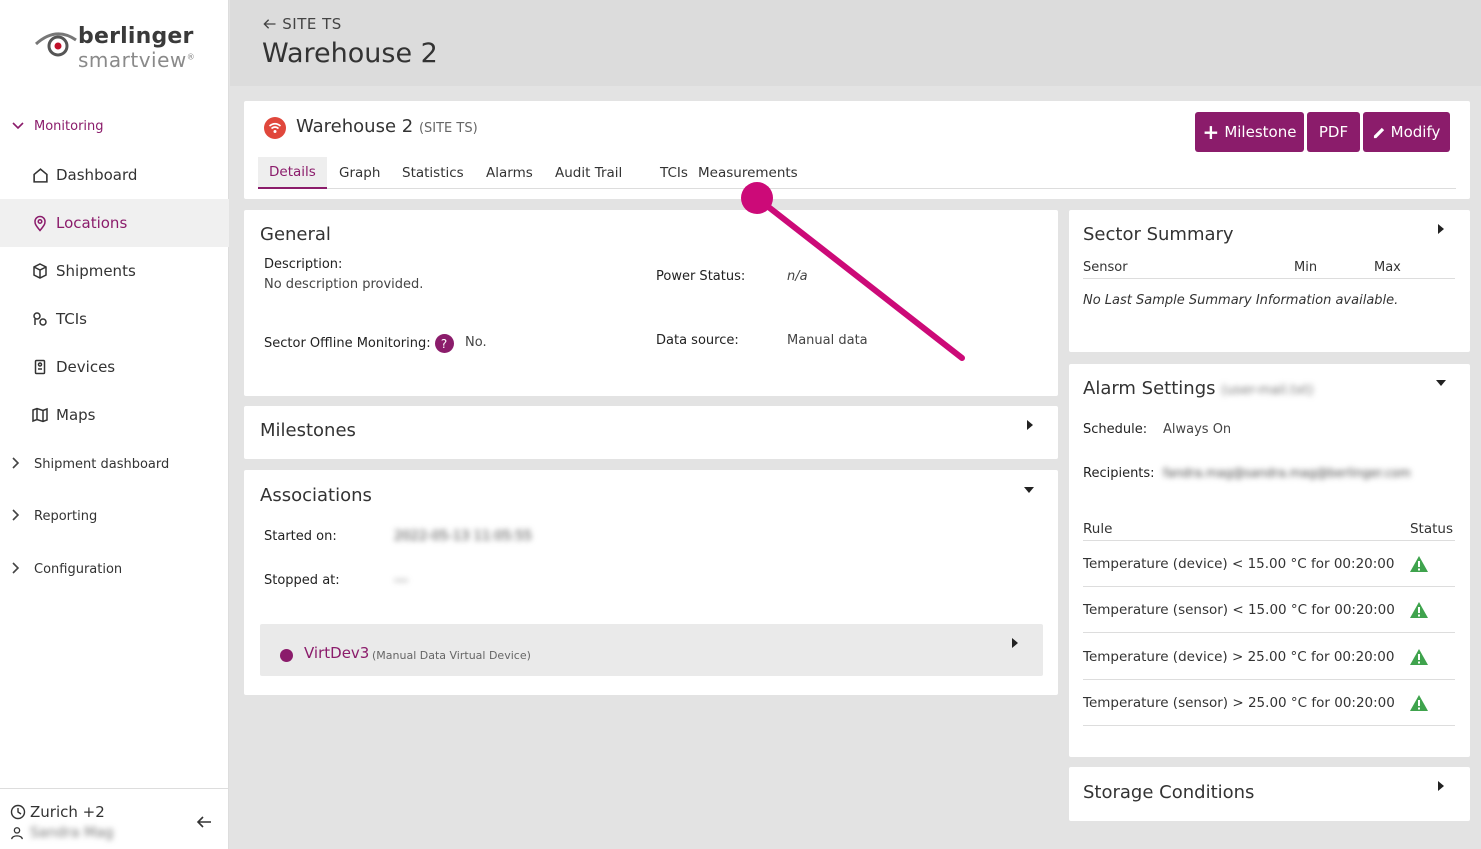 Image resolution: width=1481 pixels, height=849 pixels. Describe the element at coordinates (1115, 429) in the screenshot. I see `schedule-label: Schedule:` at that location.